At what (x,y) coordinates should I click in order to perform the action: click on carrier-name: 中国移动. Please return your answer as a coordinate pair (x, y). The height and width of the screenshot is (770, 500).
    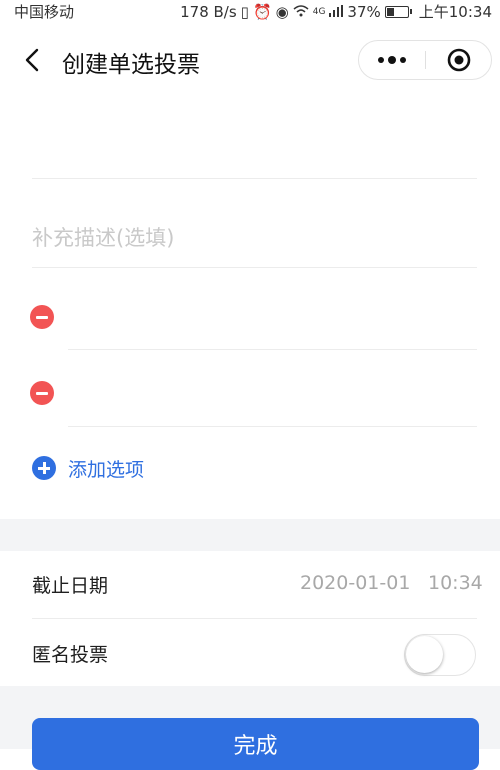
    Looking at the image, I should click on (44, 12).